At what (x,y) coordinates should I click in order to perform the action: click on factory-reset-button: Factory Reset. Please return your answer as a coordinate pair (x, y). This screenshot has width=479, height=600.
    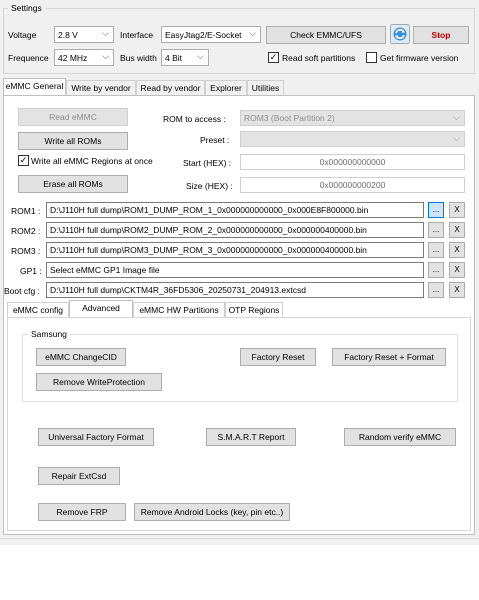
    Looking at the image, I should click on (278, 357).